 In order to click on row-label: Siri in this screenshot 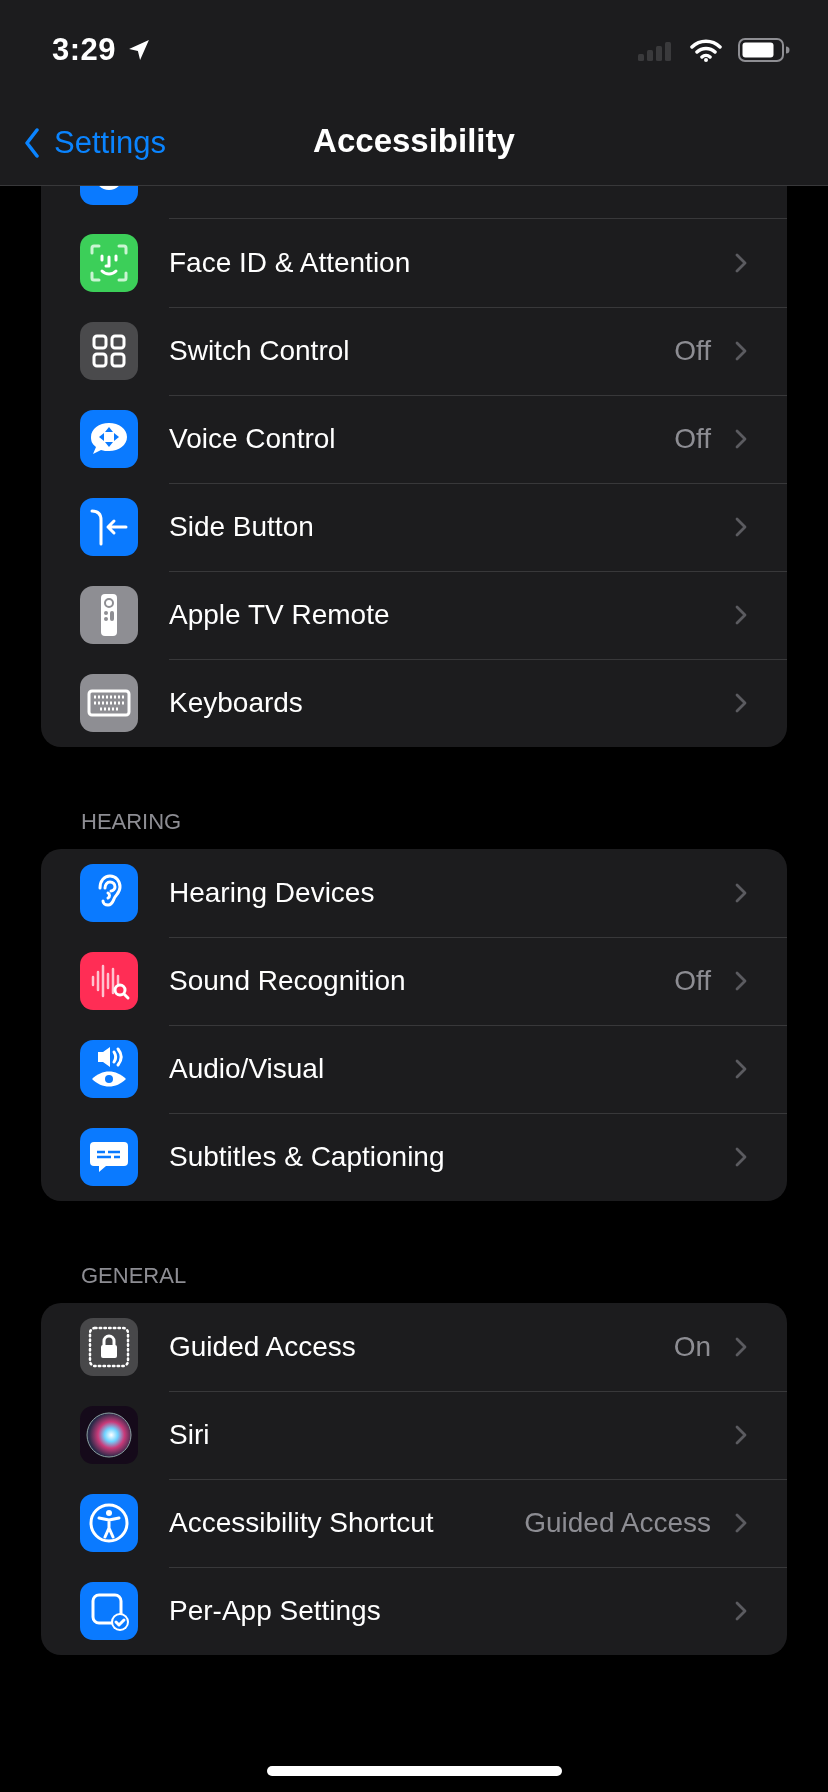, I will do `click(447, 1434)`.